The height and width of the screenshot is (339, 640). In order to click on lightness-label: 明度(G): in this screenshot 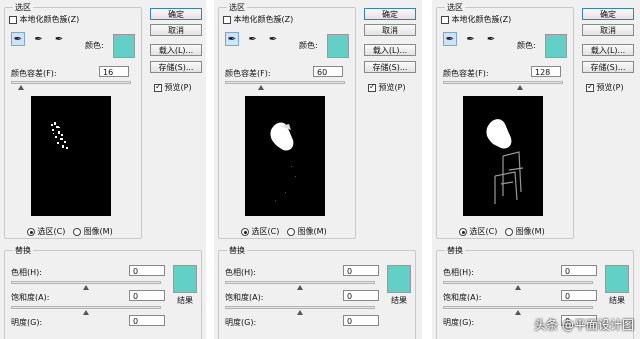, I will do `click(241, 322)`.